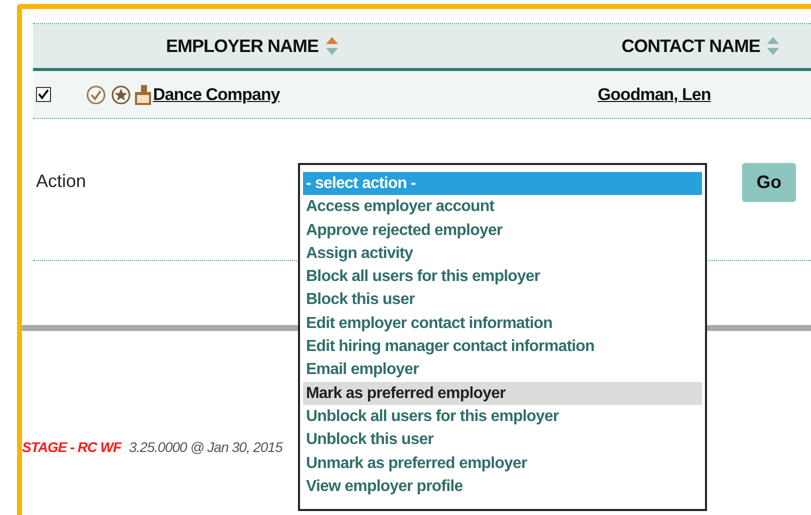 The width and height of the screenshot is (811, 515). What do you see at coordinates (502, 324) in the screenshot?
I see `dropdown-option: Edit employer contact information` at bounding box center [502, 324].